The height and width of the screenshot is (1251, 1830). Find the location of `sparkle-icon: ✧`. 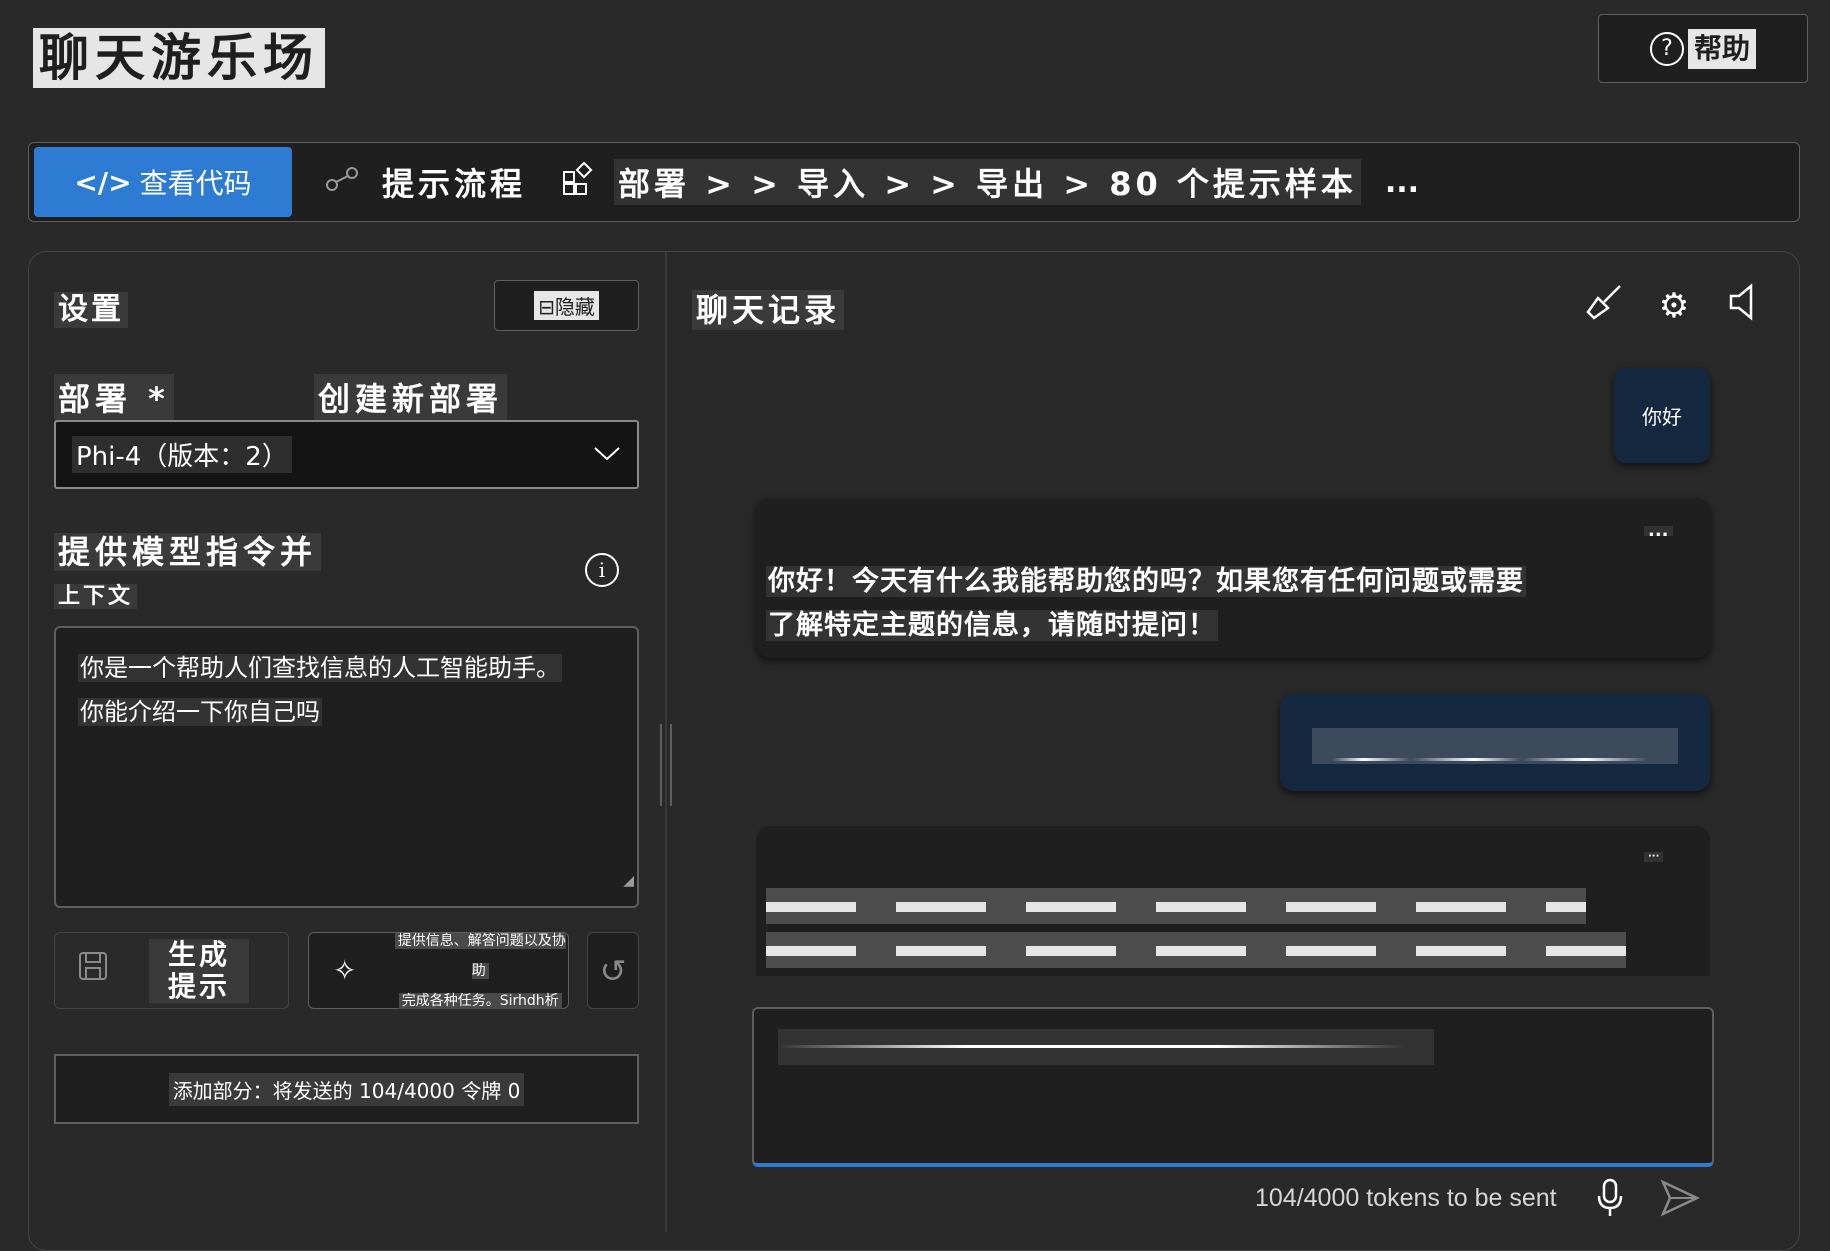

sparkle-icon: ✧ is located at coordinates (345, 970).